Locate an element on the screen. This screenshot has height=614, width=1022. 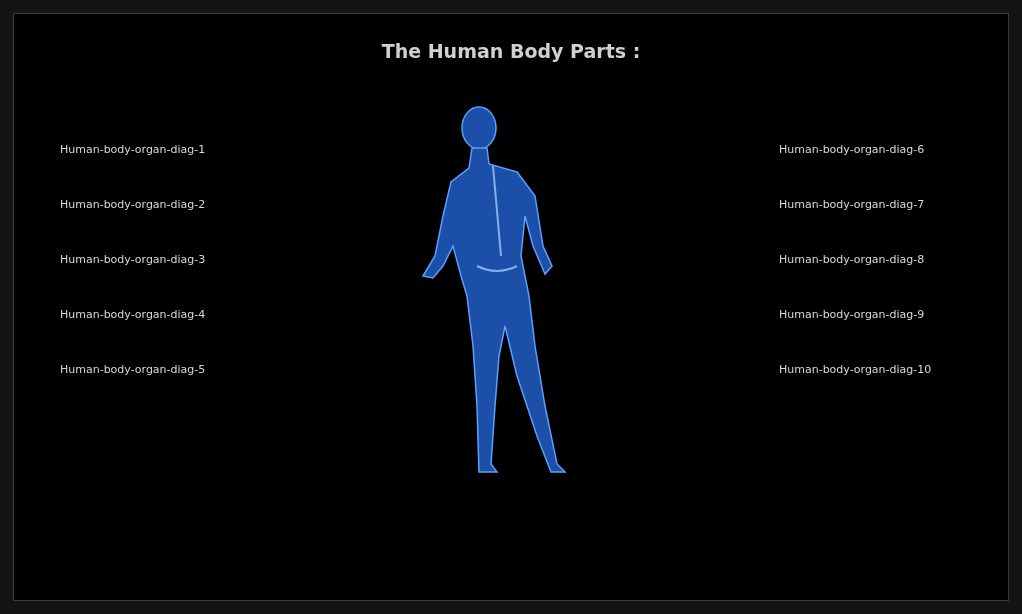
organ-label: Human-body-organ-diag-5 is located at coordinates (133, 370).